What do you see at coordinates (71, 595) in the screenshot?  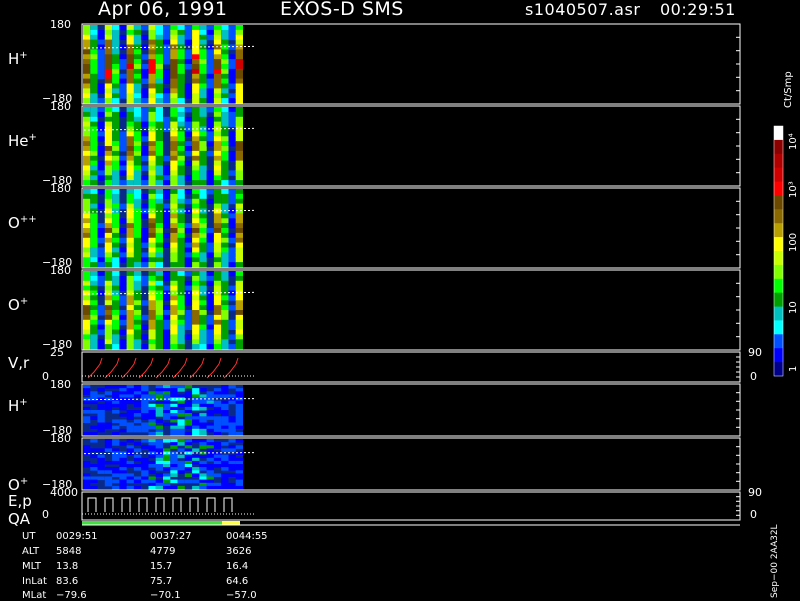 I see `footer-value: −79.6` at bounding box center [71, 595].